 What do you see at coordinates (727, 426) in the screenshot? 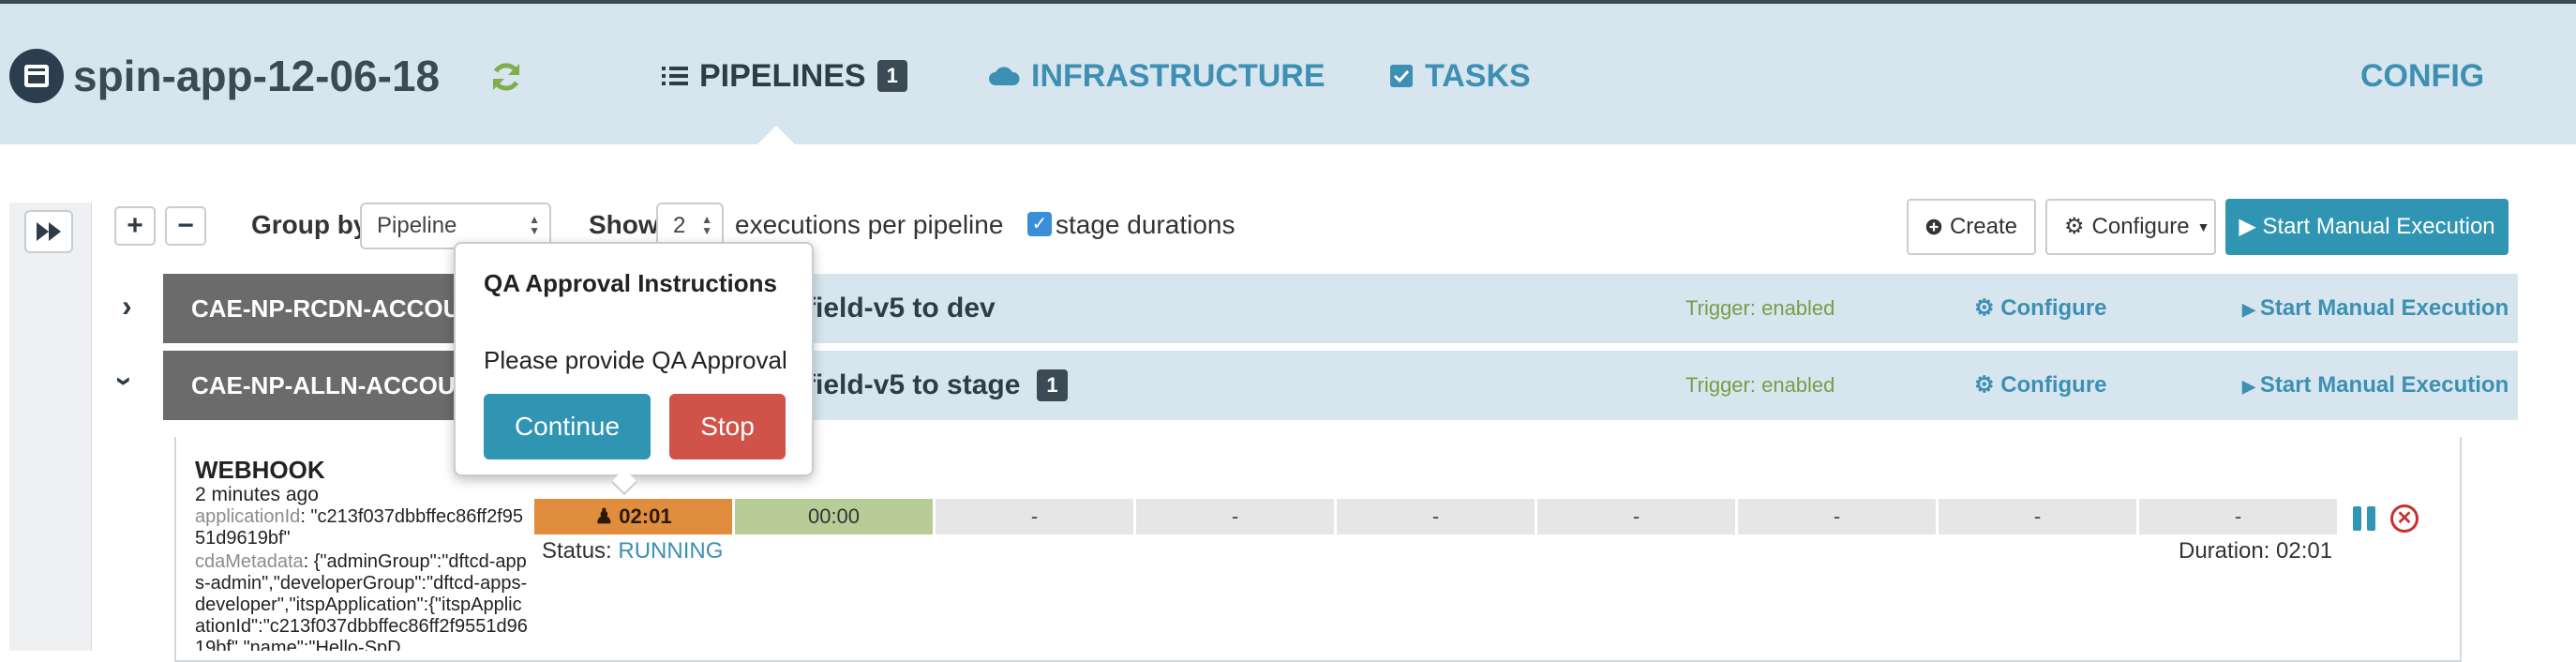
I see `stop-button: Stop` at bounding box center [727, 426].